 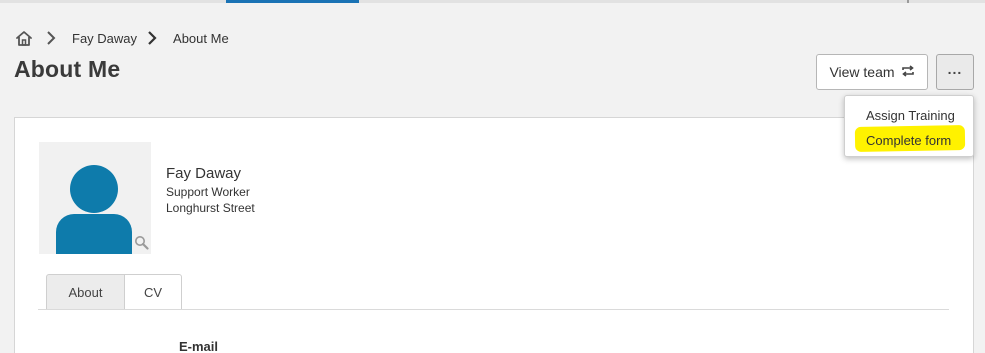 I want to click on more-options-menu: Assign Training Complete form, so click(x=909, y=126).